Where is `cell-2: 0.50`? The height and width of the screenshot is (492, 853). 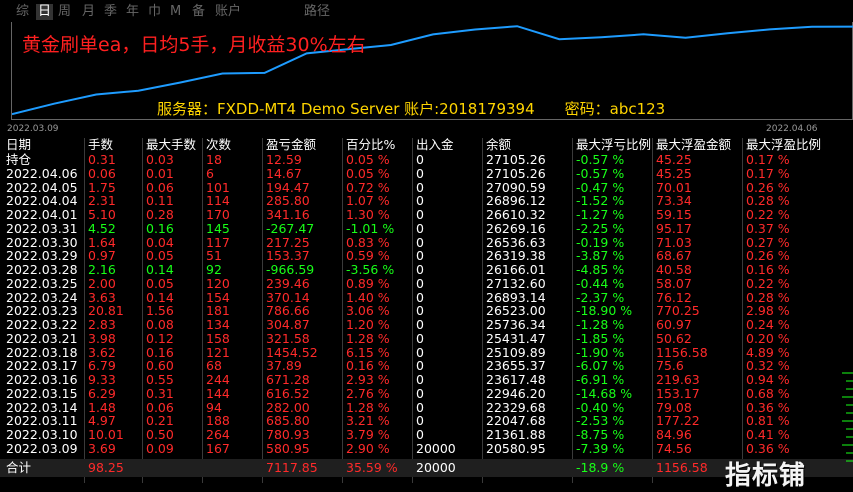
cell-2: 0.50 is located at coordinates (160, 434).